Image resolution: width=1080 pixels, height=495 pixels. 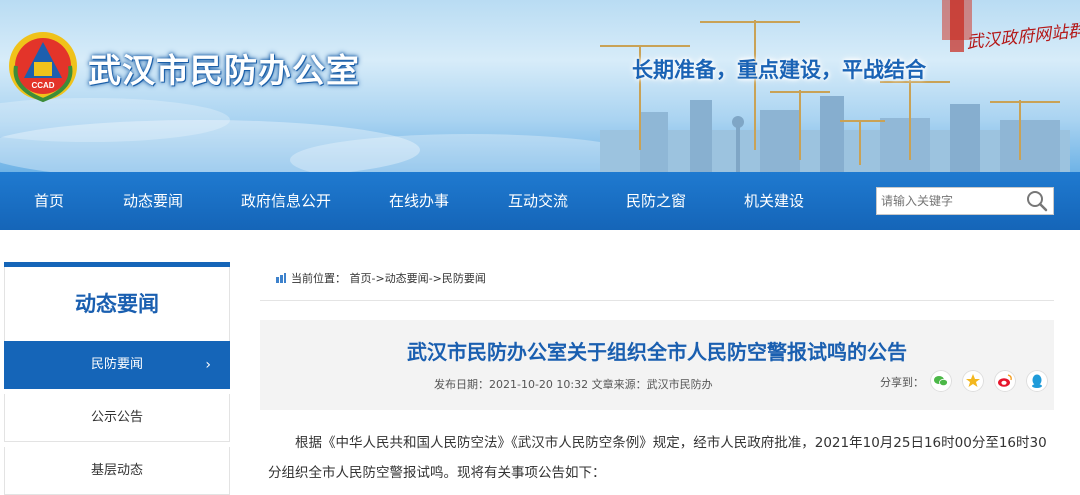 I want to click on publish-date: 2021-10-20 10:32, so click(x=539, y=384).